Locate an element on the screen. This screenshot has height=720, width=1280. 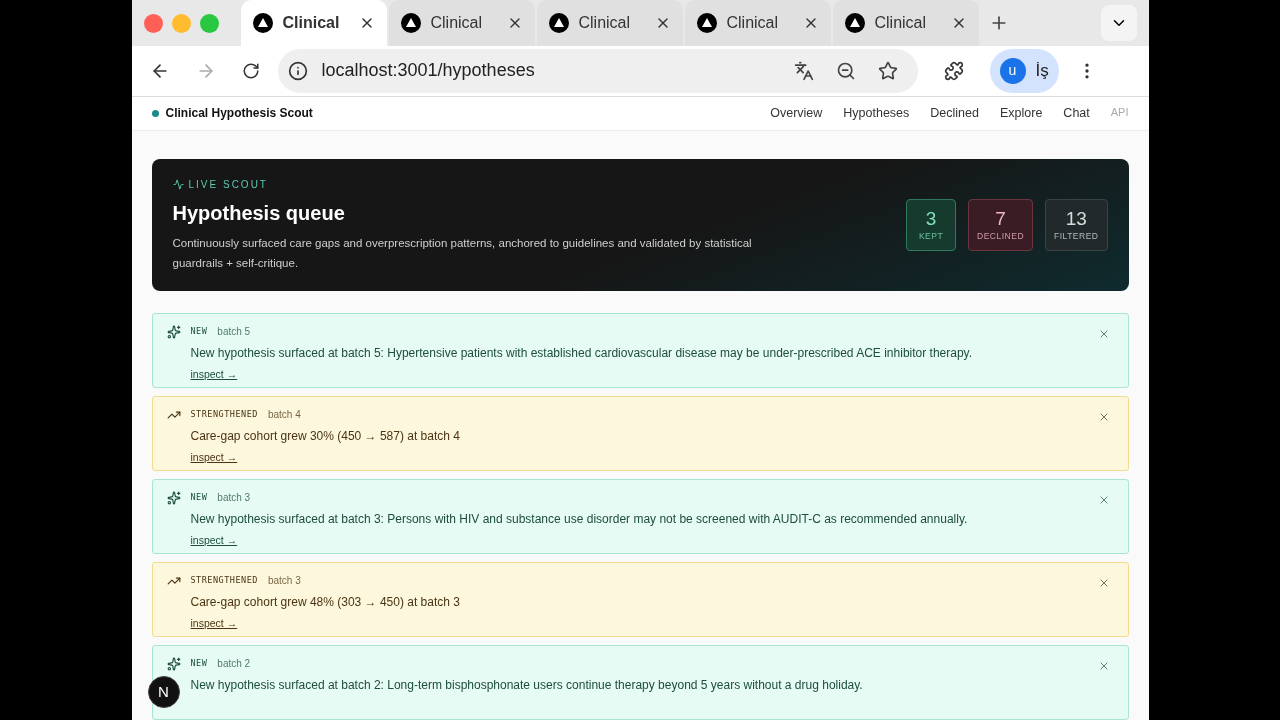
event-message: New hypothesis surfaced at batch 2: Long-term bisphosphonate users continue therapy beyond 5 years without a drug holiday. is located at coordinates (527, 685).